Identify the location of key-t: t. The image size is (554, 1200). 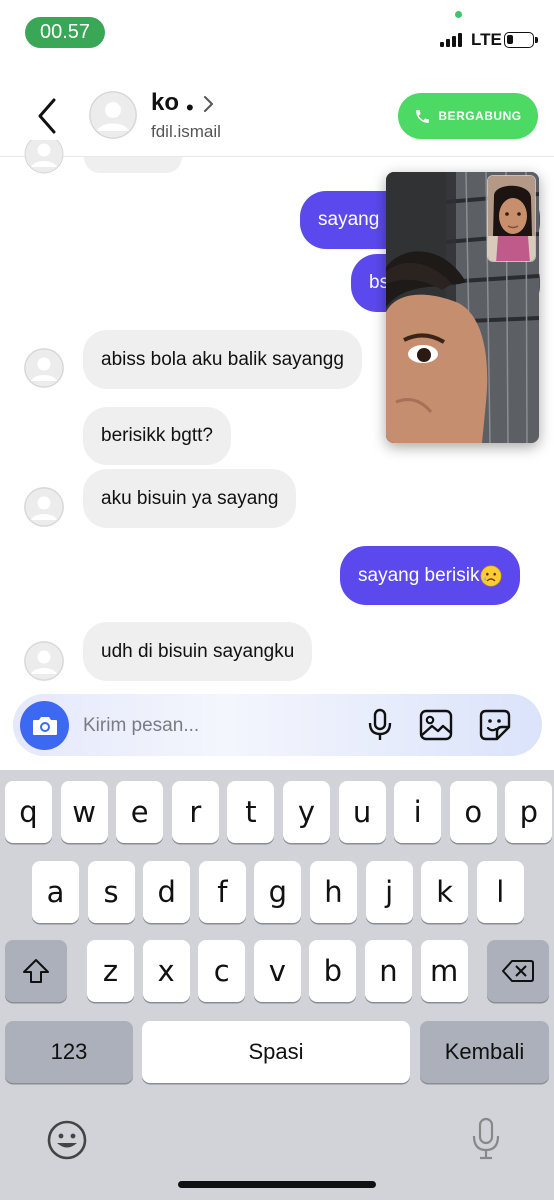
(251, 812).